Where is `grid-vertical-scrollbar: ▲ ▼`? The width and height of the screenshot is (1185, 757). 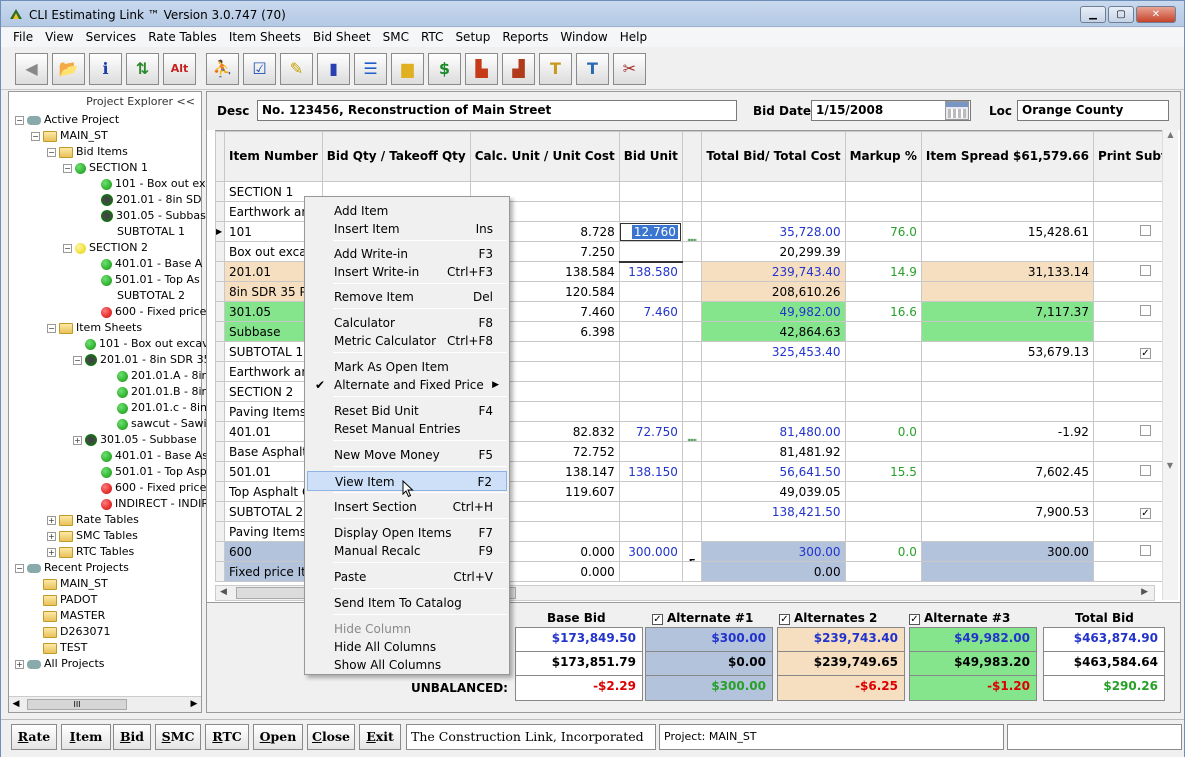 grid-vertical-scrollbar: ▲ ▼ is located at coordinates (1170, 365).